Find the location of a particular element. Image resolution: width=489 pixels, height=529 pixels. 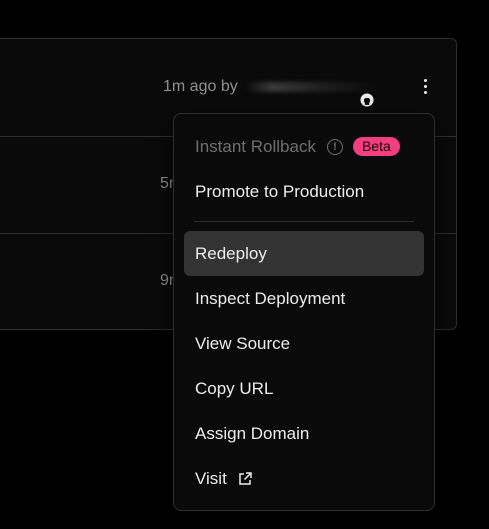

menu-item-label: Instant Rollback is located at coordinates (255, 146).